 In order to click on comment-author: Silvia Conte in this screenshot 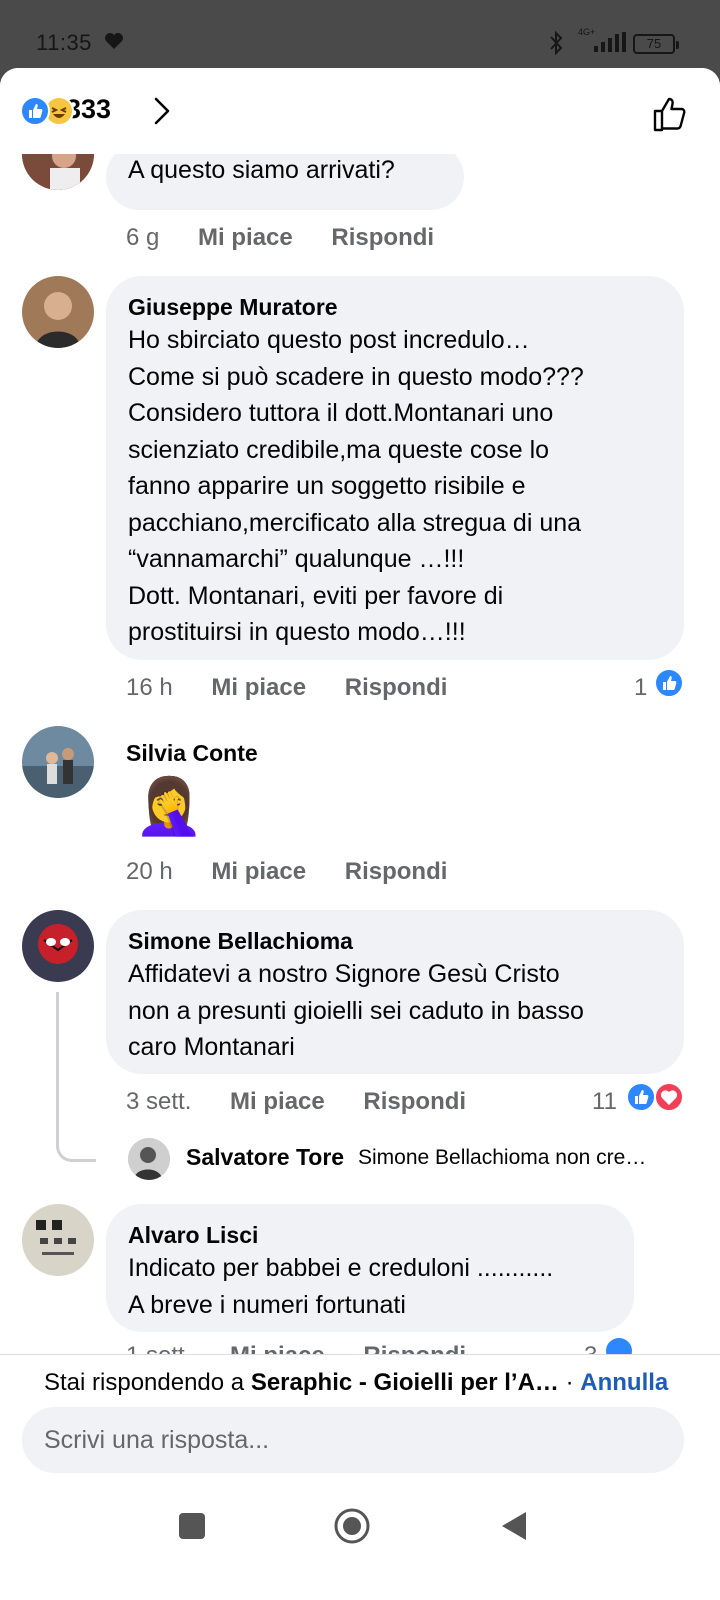, I will do `click(192, 753)`.